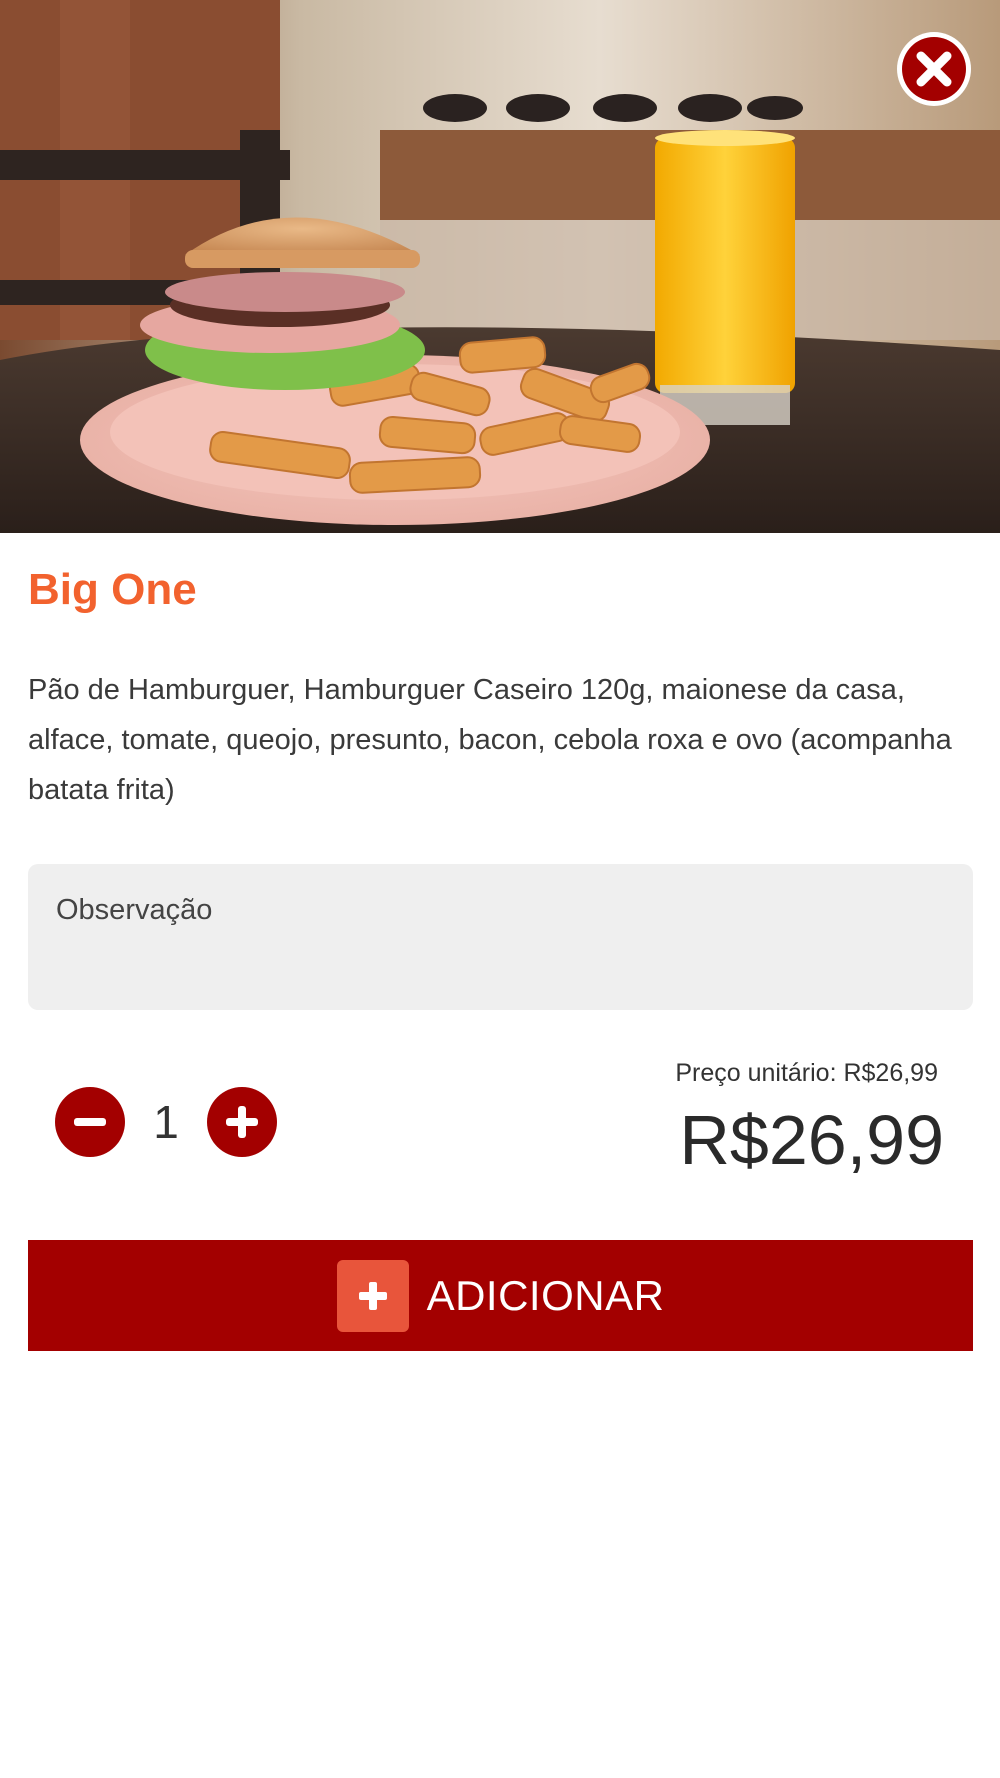 This screenshot has height=1778, width=1000. What do you see at coordinates (500, 937) in the screenshot?
I see `observation-field` at bounding box center [500, 937].